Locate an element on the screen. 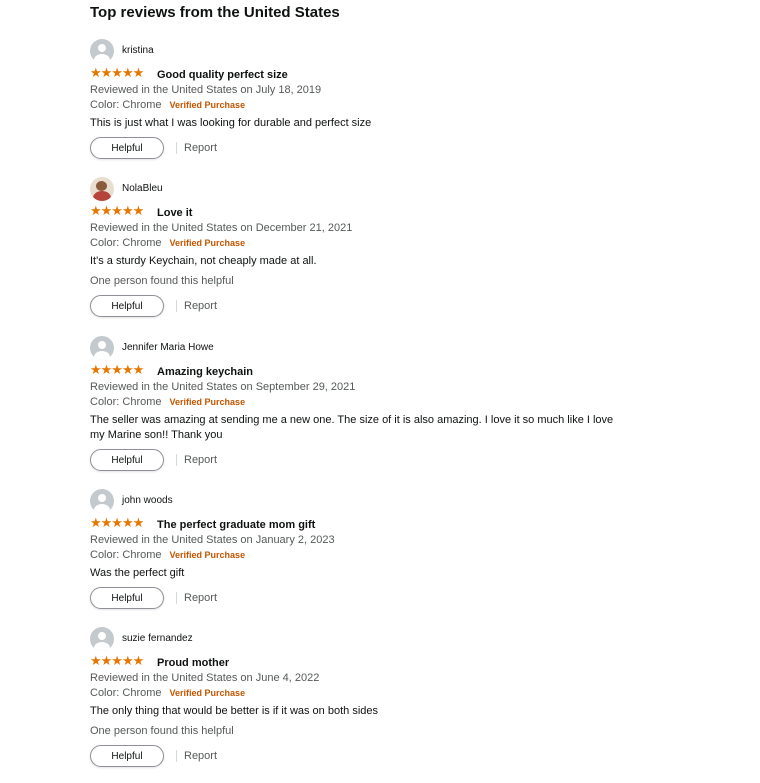 This screenshot has width=760, height=783. reviewer-name: john woods is located at coordinates (147, 501).